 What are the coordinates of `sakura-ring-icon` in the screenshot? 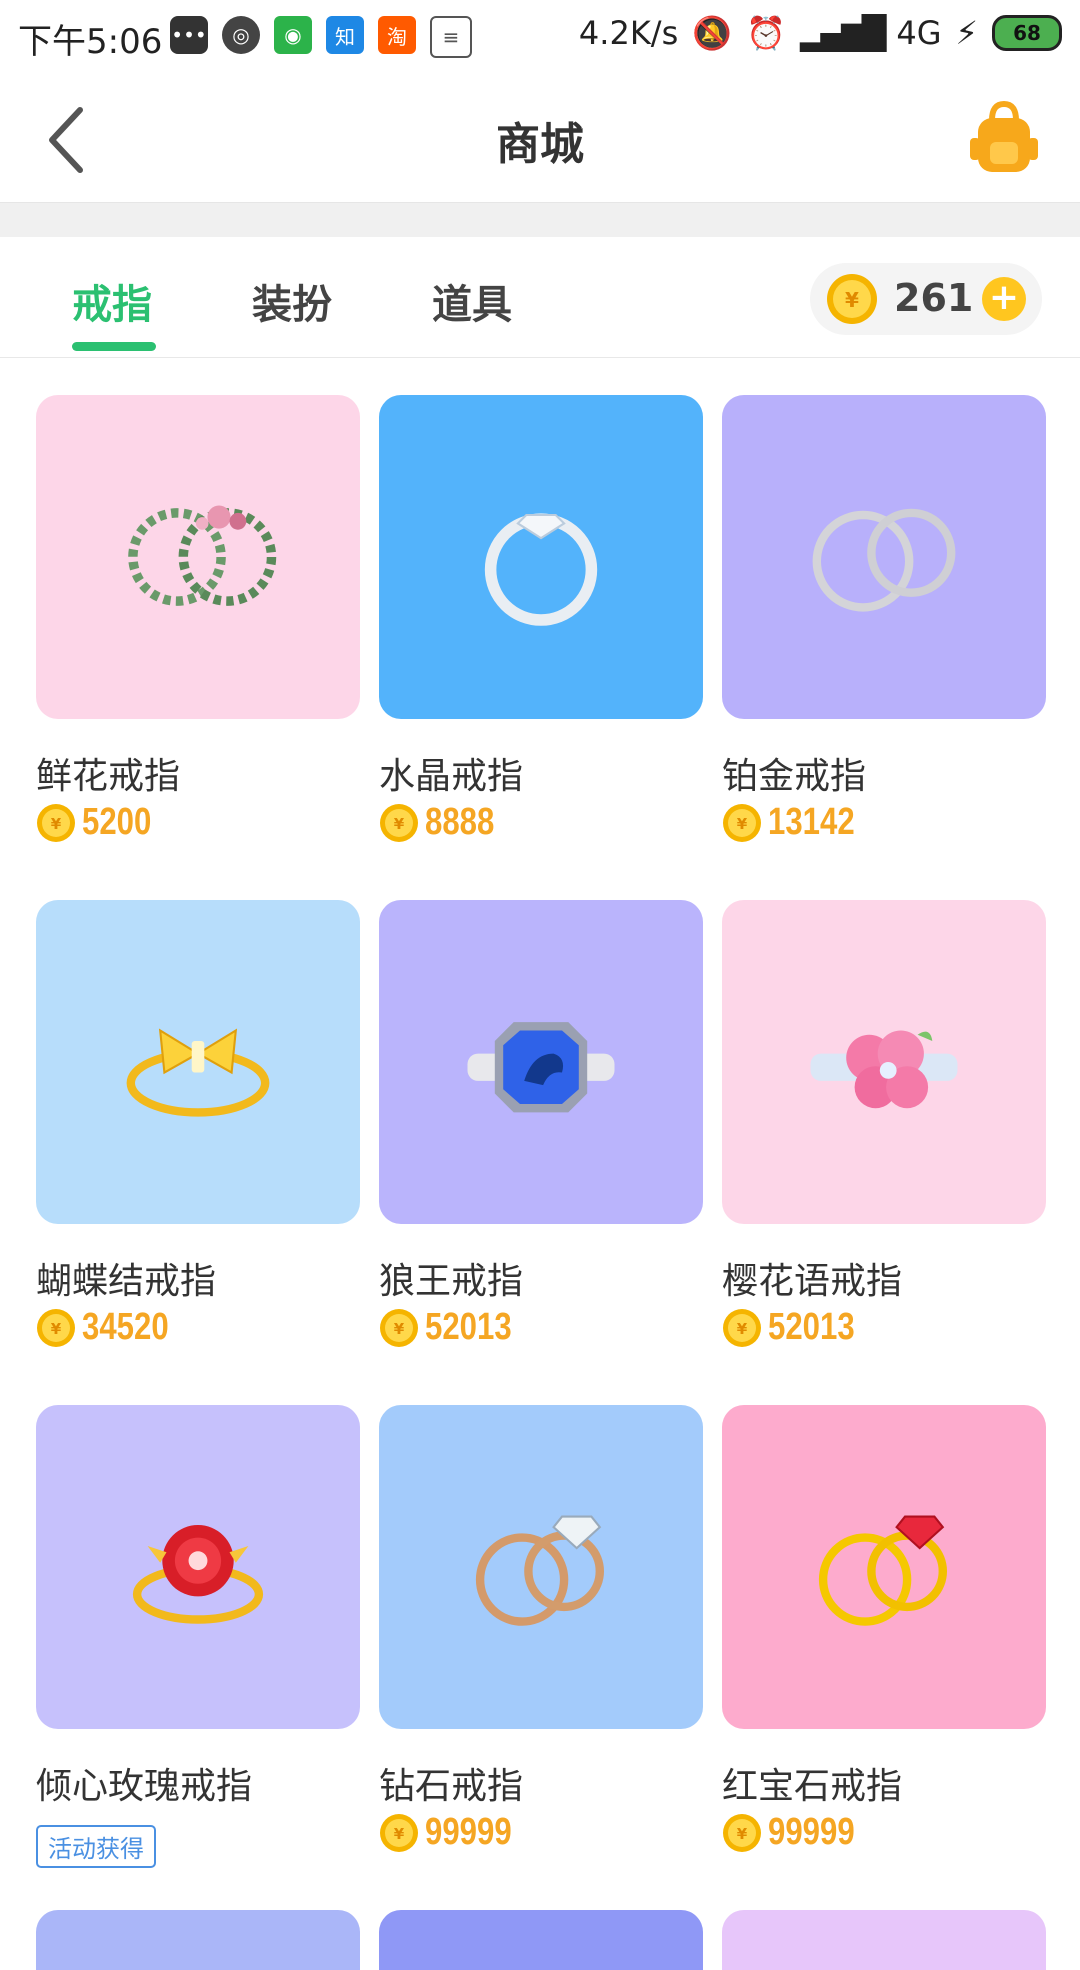 It's located at (884, 1069).